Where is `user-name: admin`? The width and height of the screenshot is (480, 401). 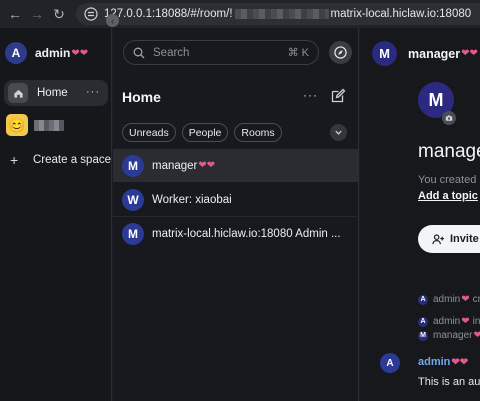 user-name: admin is located at coordinates (53, 53).